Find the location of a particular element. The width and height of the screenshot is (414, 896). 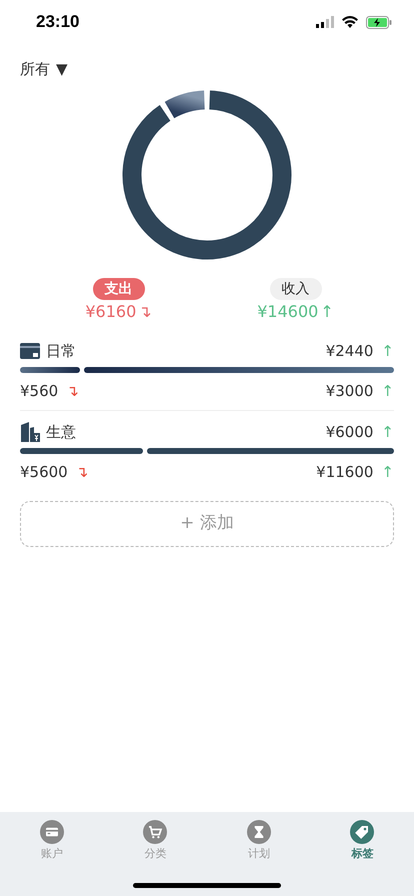

hourglass-icon is located at coordinates (258, 832).